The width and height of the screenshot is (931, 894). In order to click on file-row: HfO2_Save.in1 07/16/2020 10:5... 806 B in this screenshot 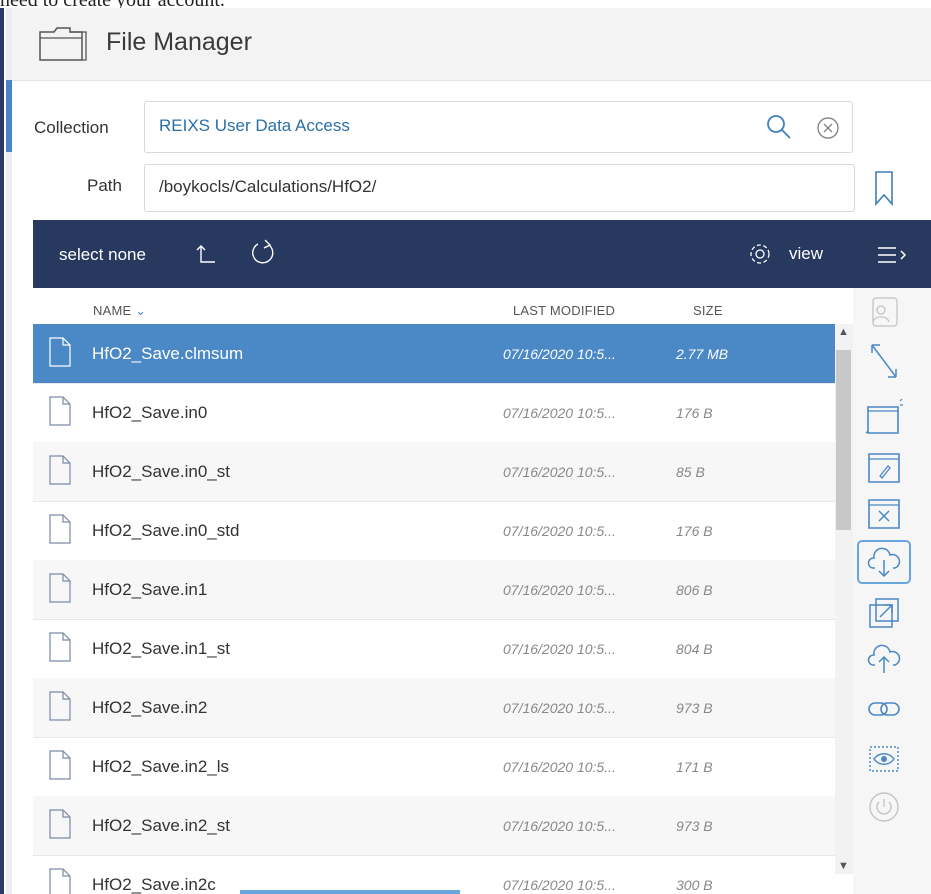, I will do `click(434, 590)`.